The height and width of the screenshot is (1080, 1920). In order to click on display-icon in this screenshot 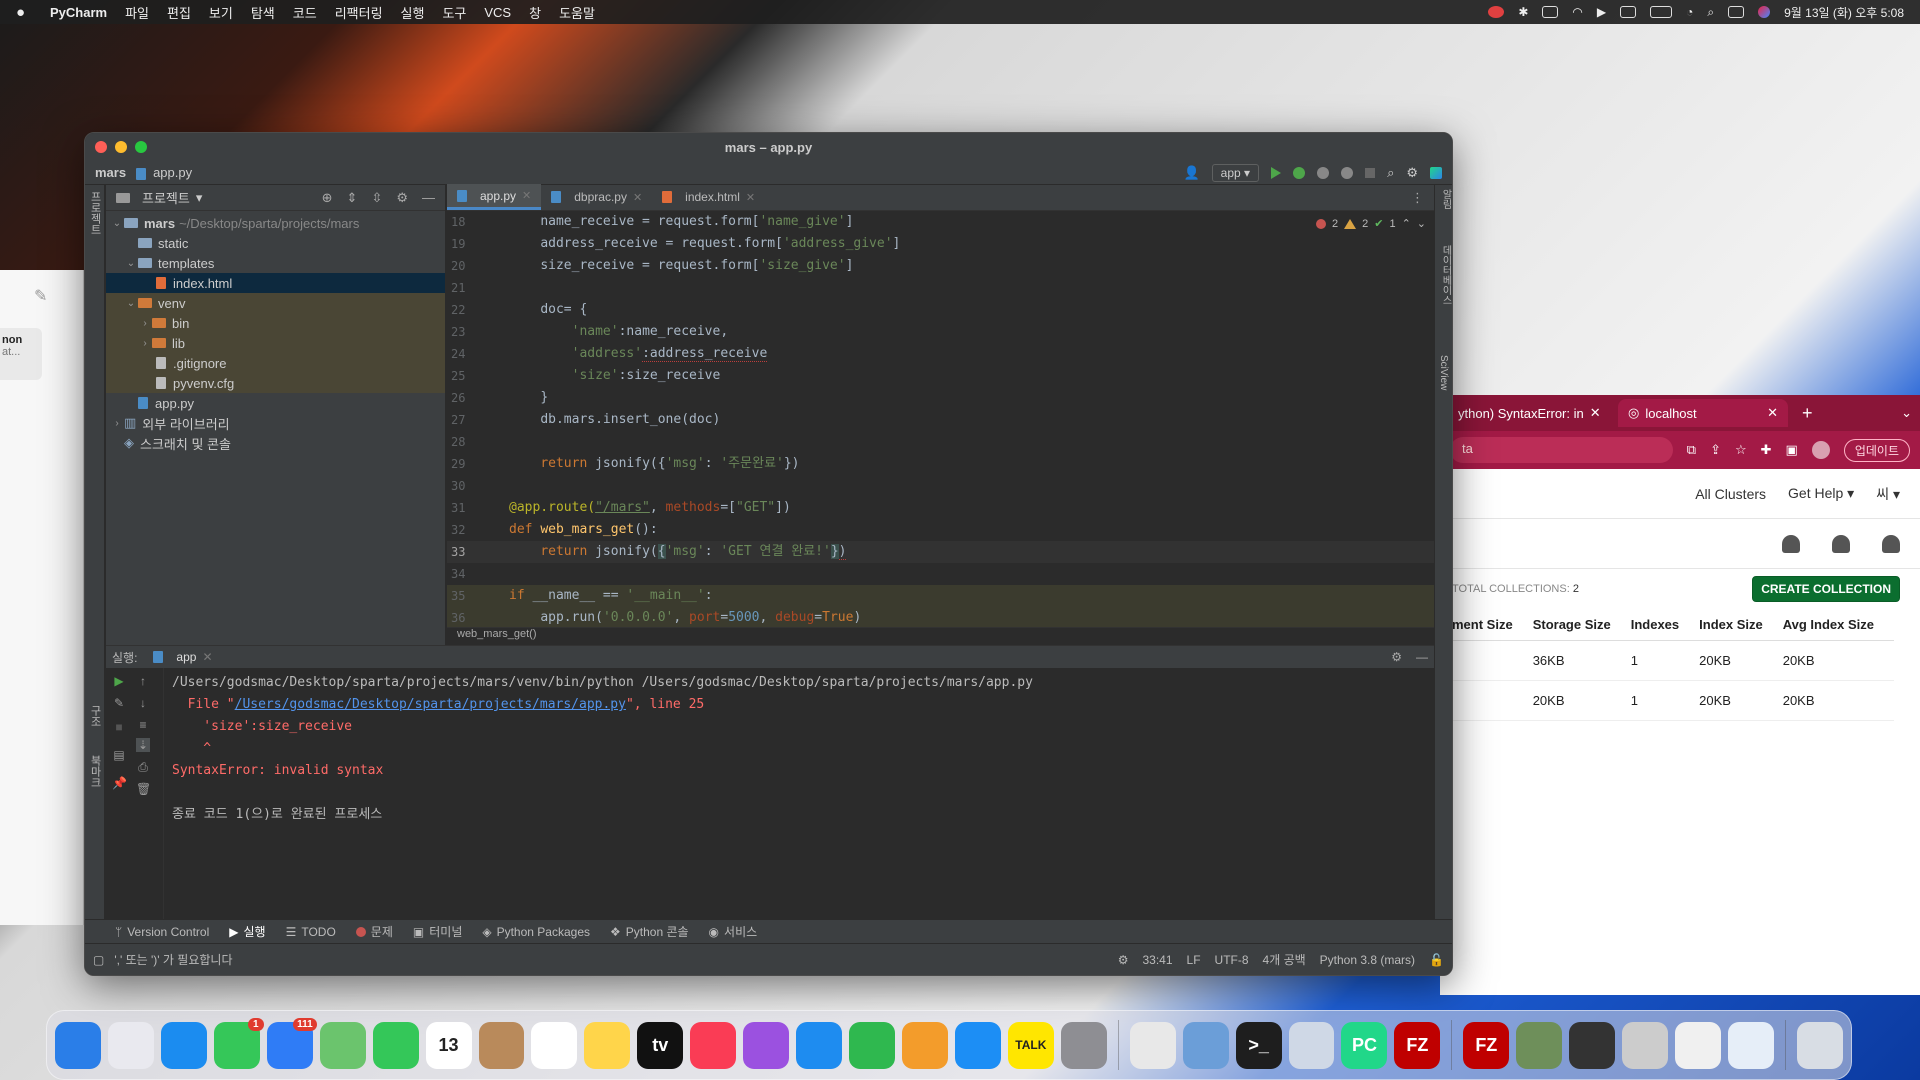, I will do `click(1550, 12)`.